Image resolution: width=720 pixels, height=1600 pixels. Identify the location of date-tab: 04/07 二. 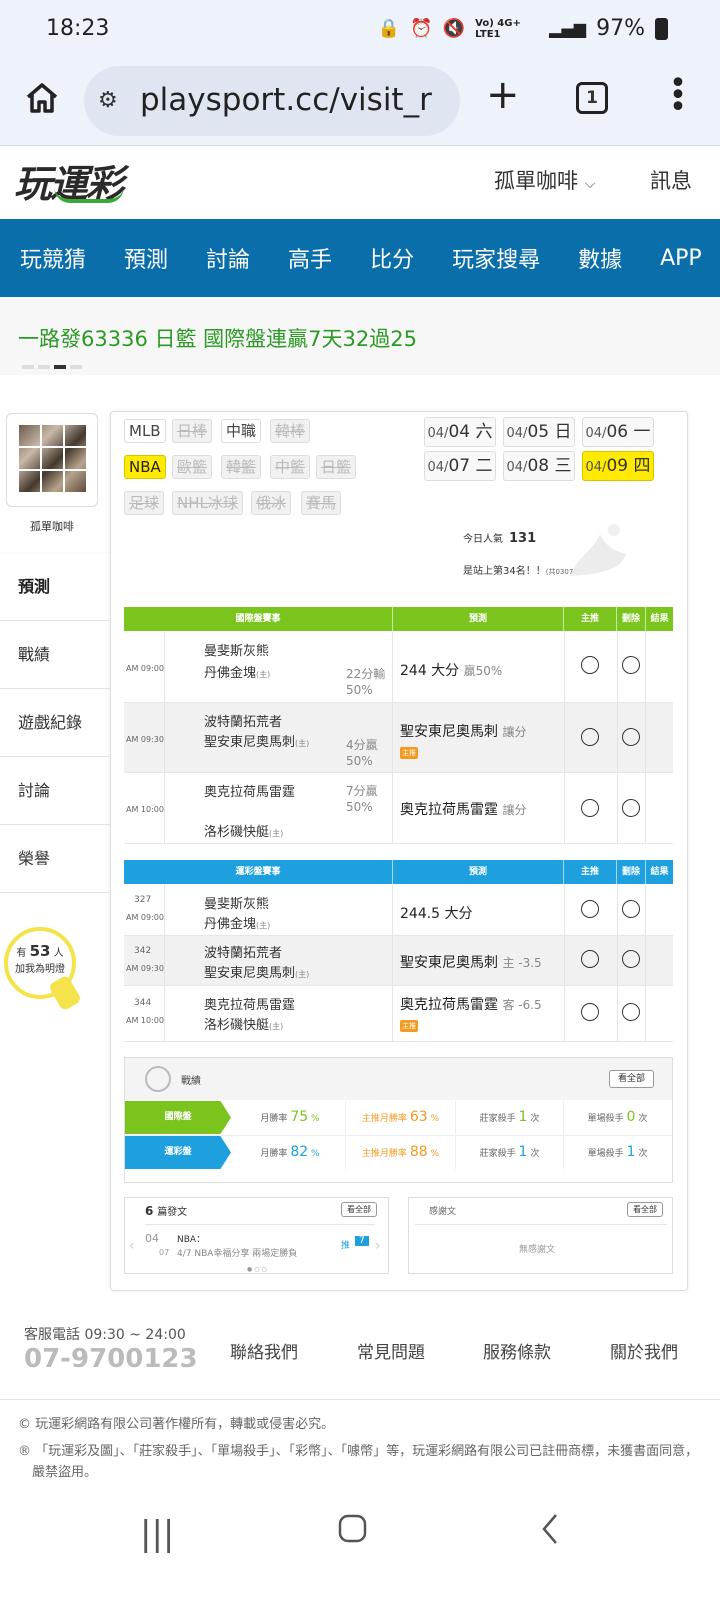
(460, 466).